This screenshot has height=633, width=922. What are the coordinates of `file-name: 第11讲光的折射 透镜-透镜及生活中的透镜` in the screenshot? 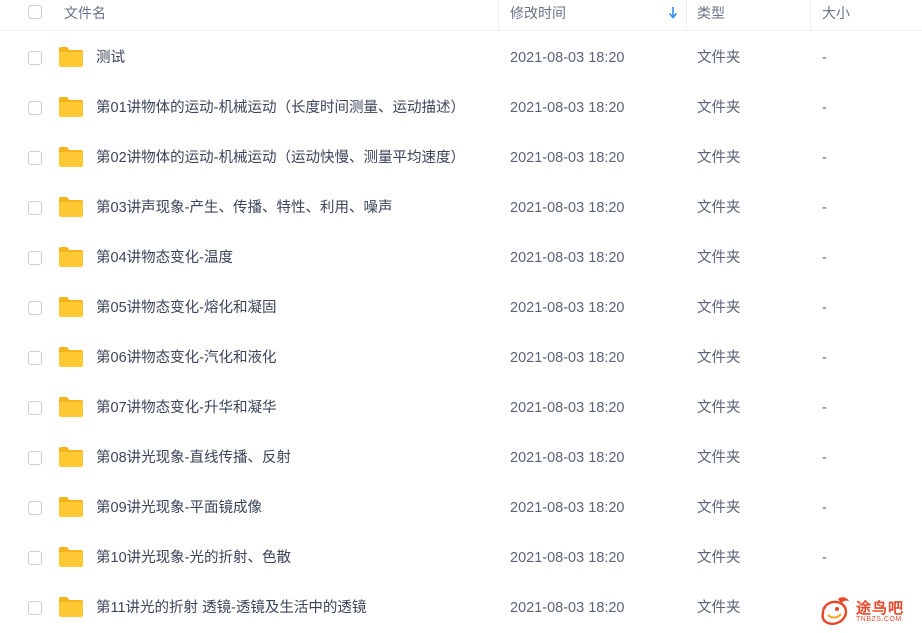 It's located at (231, 608).